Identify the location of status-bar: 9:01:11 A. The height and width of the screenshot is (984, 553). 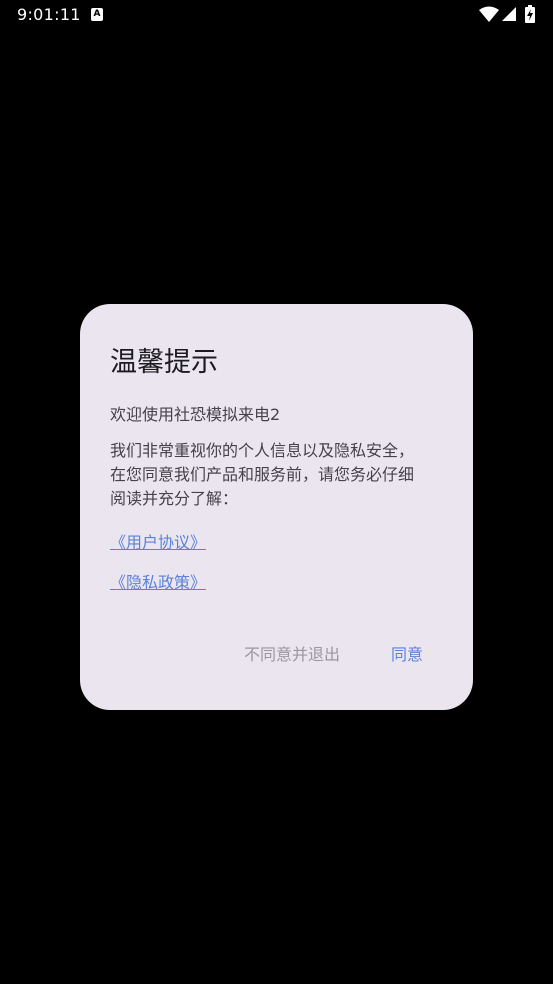
(276, 16).